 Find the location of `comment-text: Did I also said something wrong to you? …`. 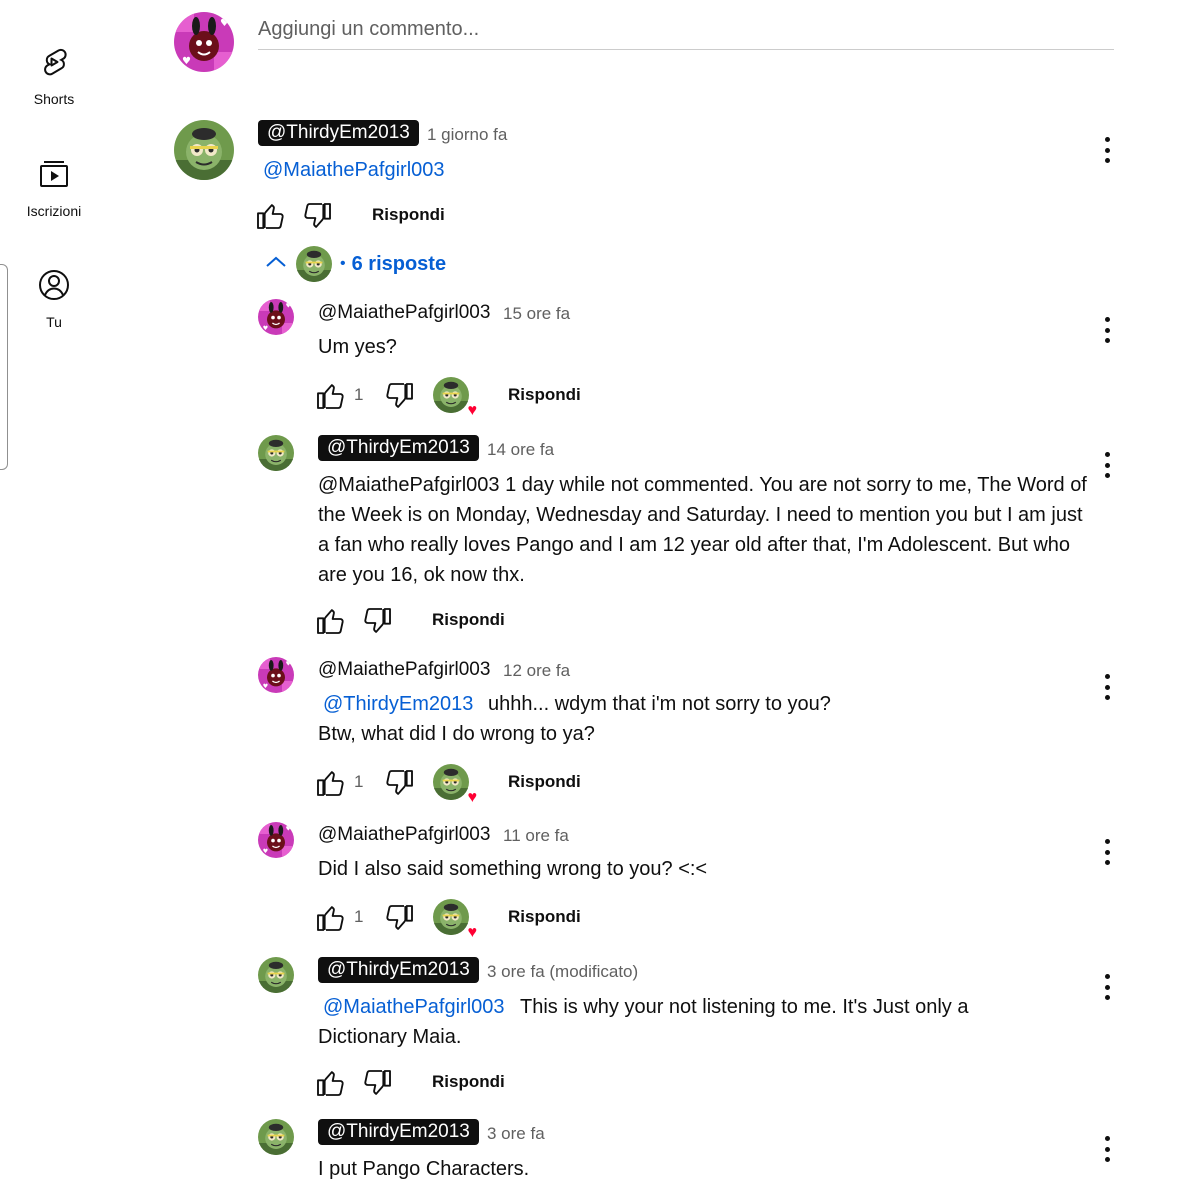

comment-text: Did I also said something wrong to you? … is located at coordinates (513, 869).